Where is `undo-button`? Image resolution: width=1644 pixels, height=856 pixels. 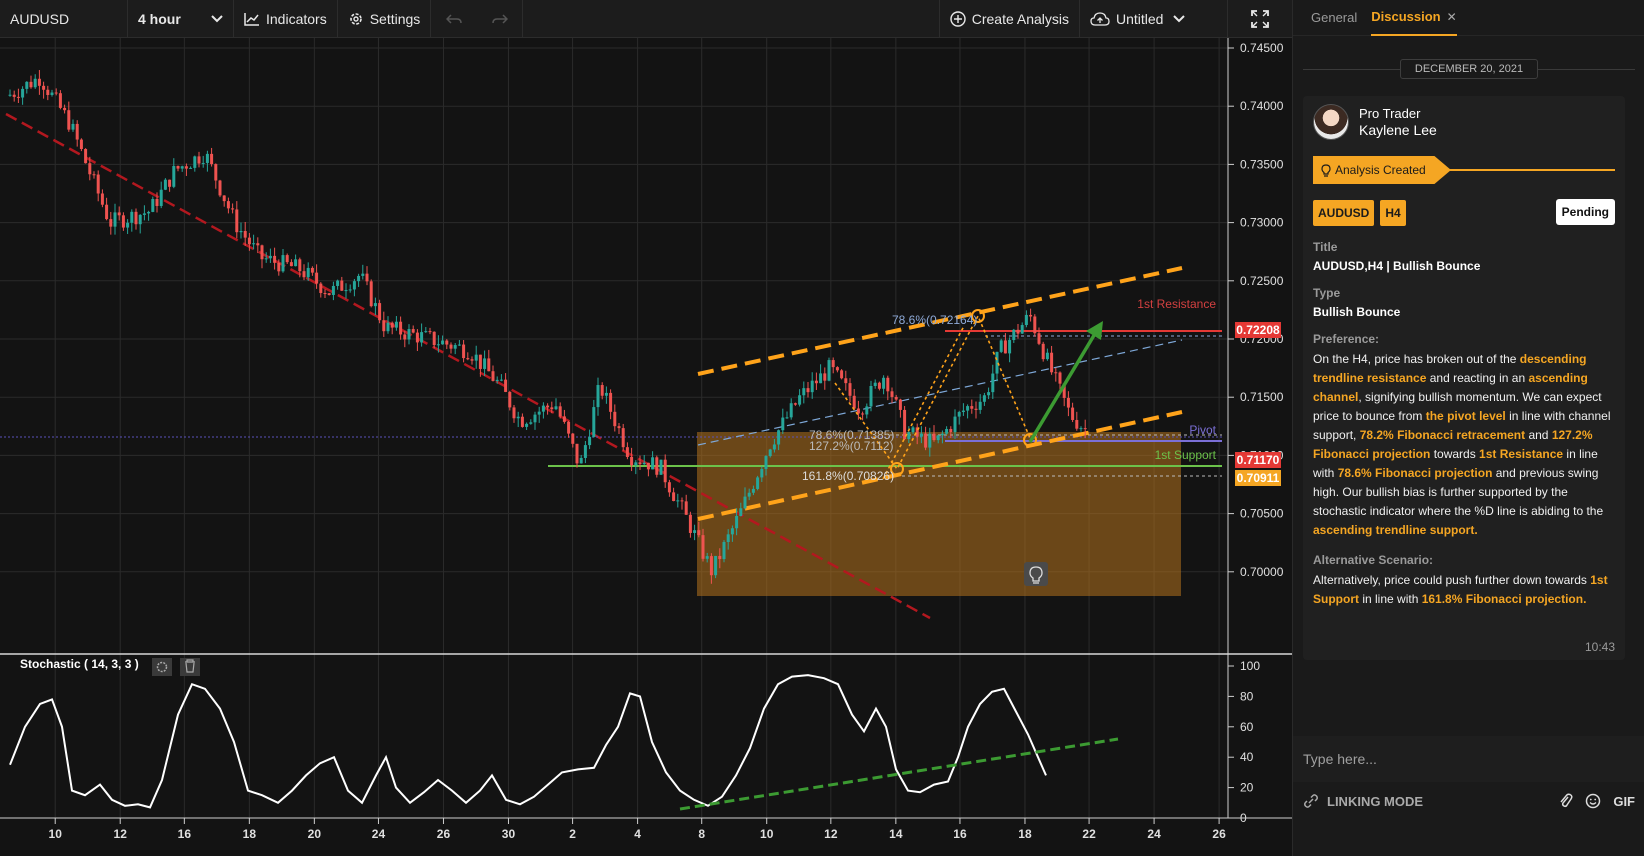
undo-button is located at coordinates (454, 19).